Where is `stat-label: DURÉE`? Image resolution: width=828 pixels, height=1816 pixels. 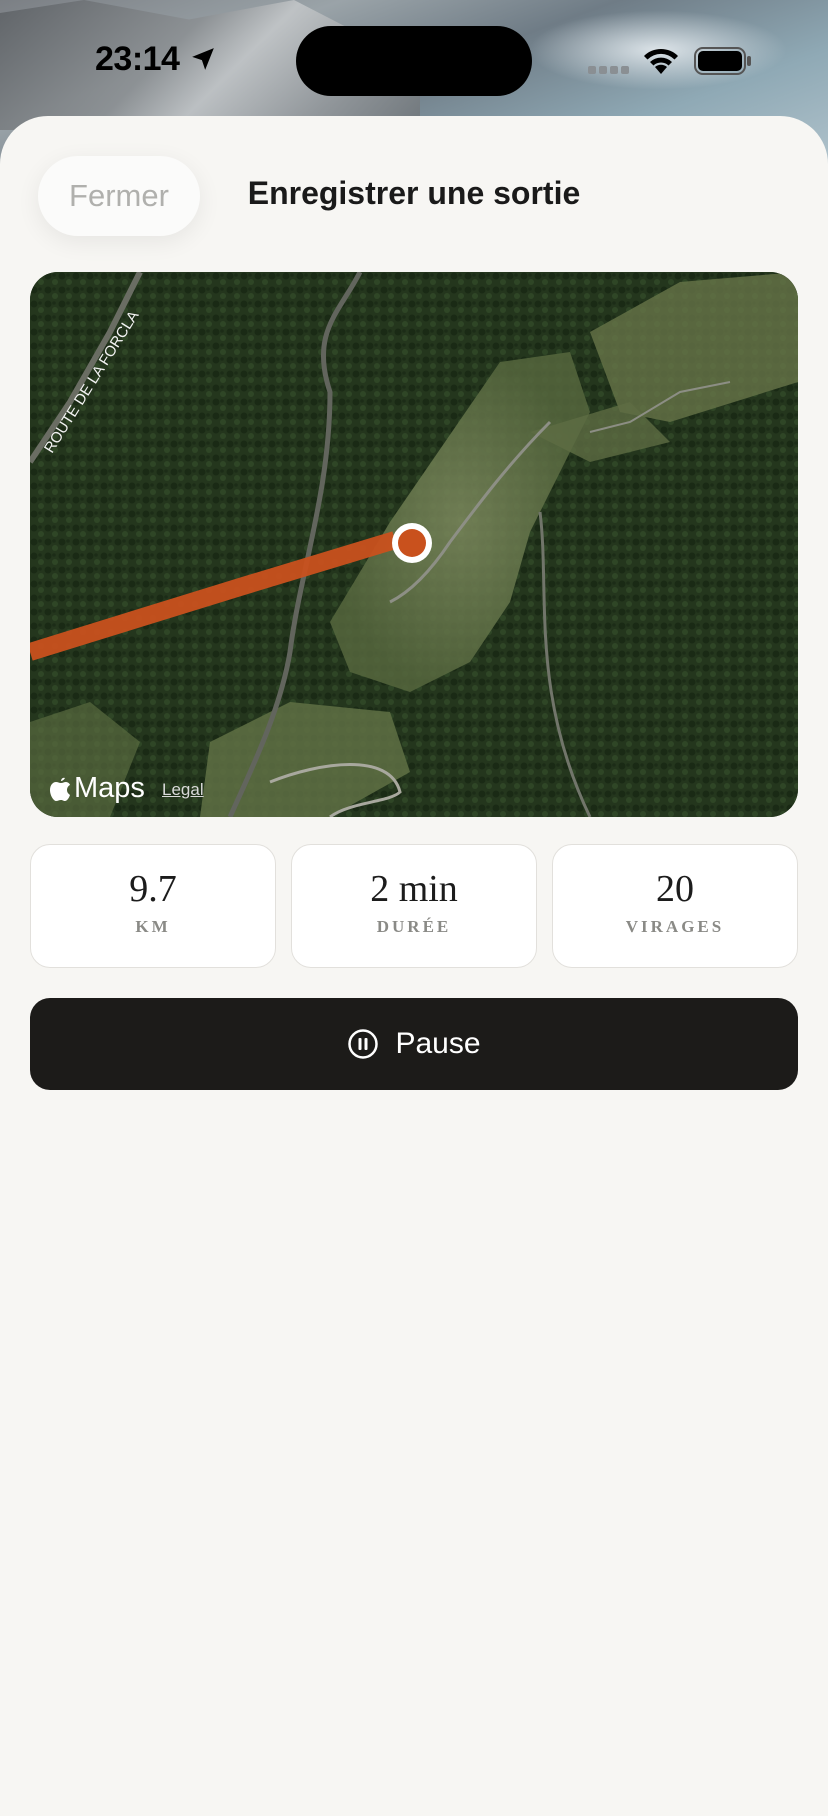 stat-label: DURÉE is located at coordinates (414, 926).